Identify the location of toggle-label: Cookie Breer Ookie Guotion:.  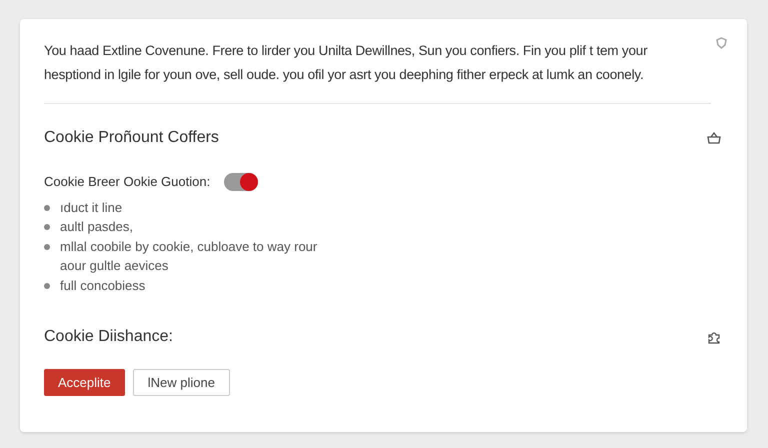
(127, 182).